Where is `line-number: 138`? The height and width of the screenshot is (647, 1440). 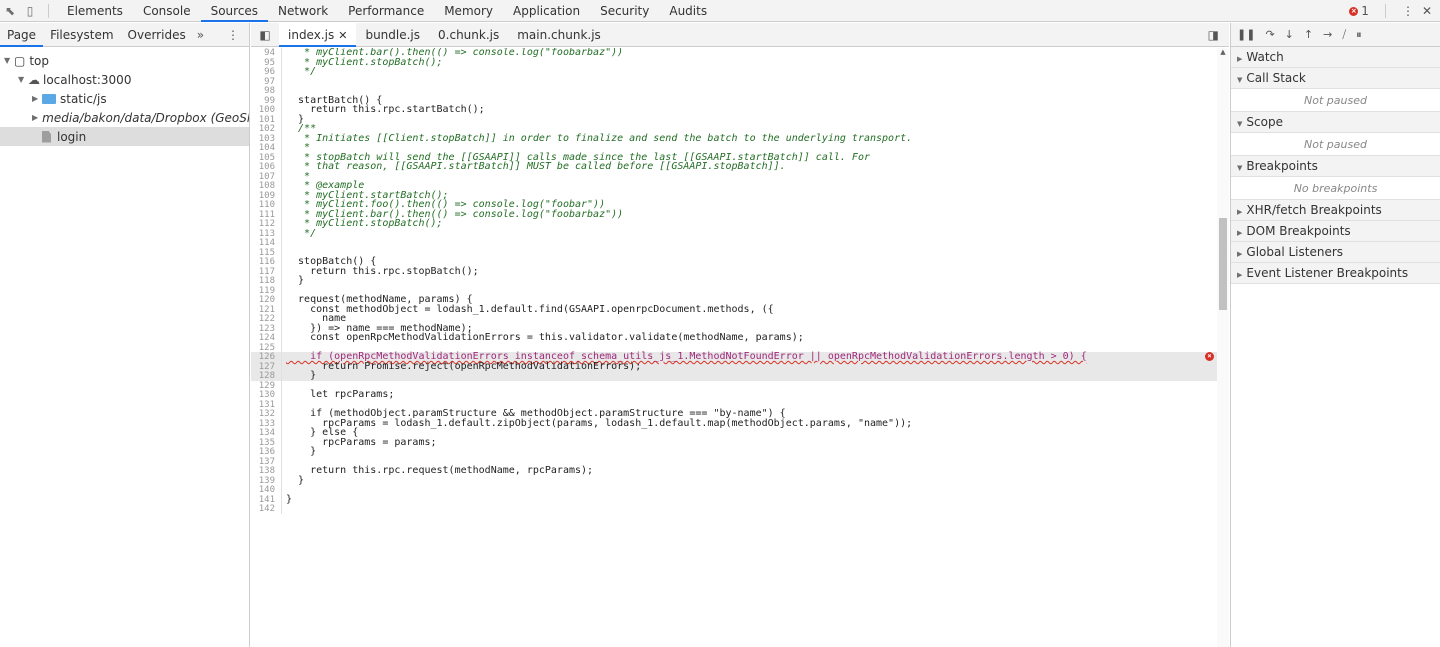
line-number: 138 is located at coordinates (266, 471).